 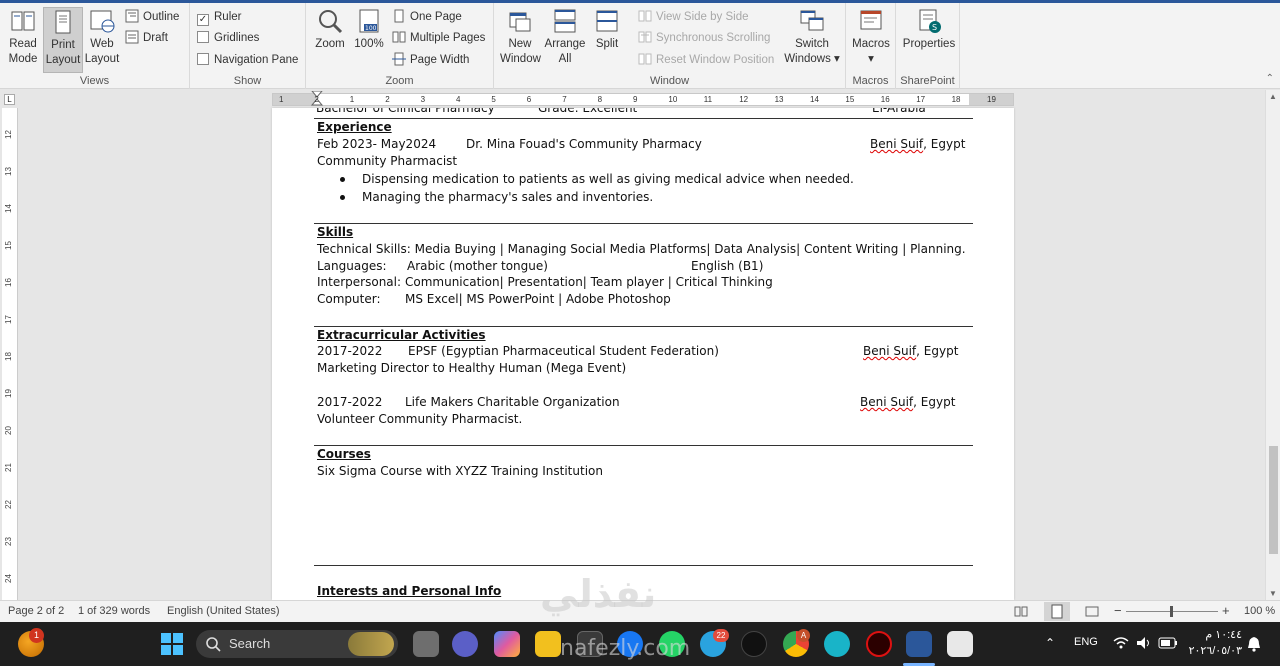 I want to click on properties-button: S Properties, so click(x=929, y=29).